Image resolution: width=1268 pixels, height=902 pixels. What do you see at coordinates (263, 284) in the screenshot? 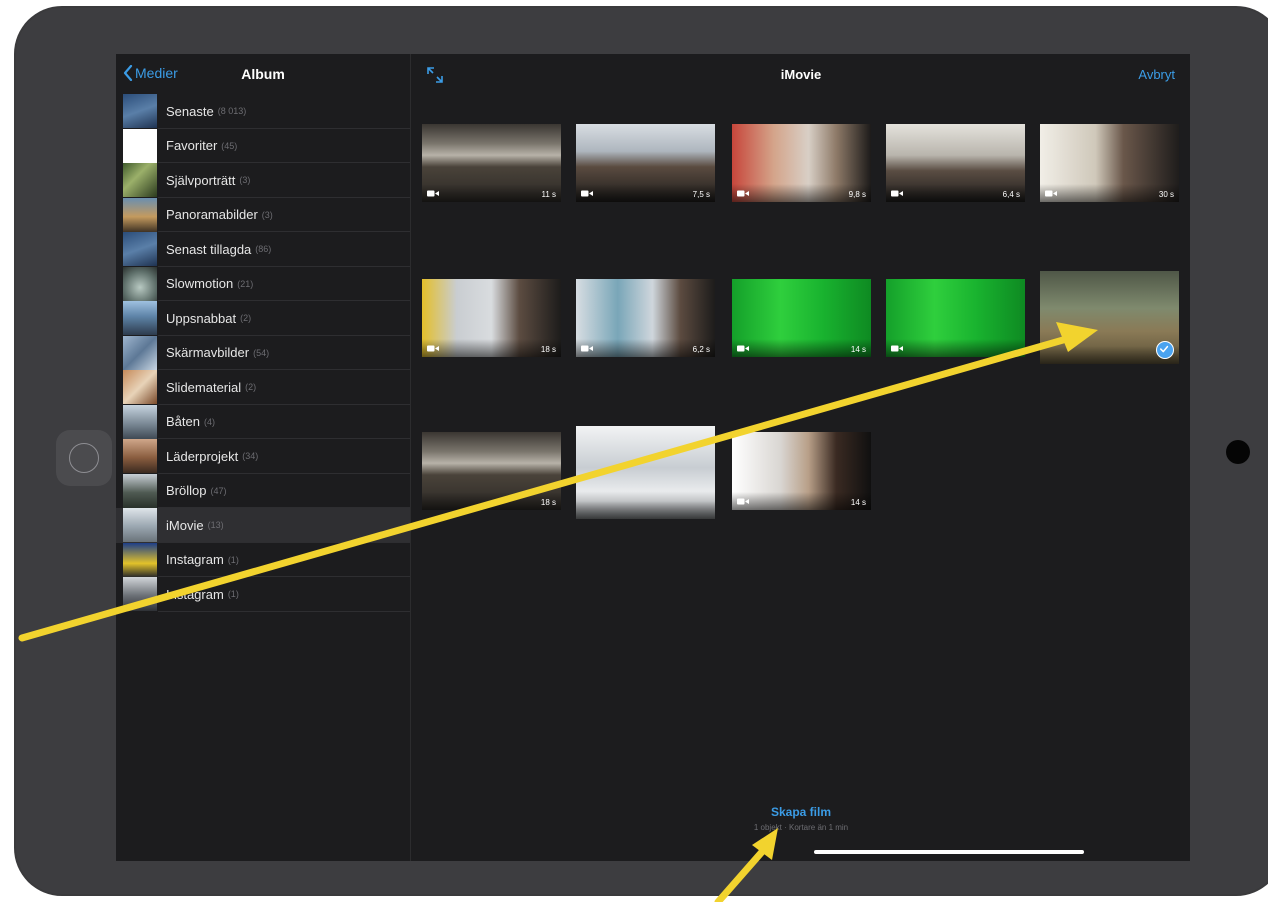
I see `album-item: Slowmotion (21)` at bounding box center [263, 284].